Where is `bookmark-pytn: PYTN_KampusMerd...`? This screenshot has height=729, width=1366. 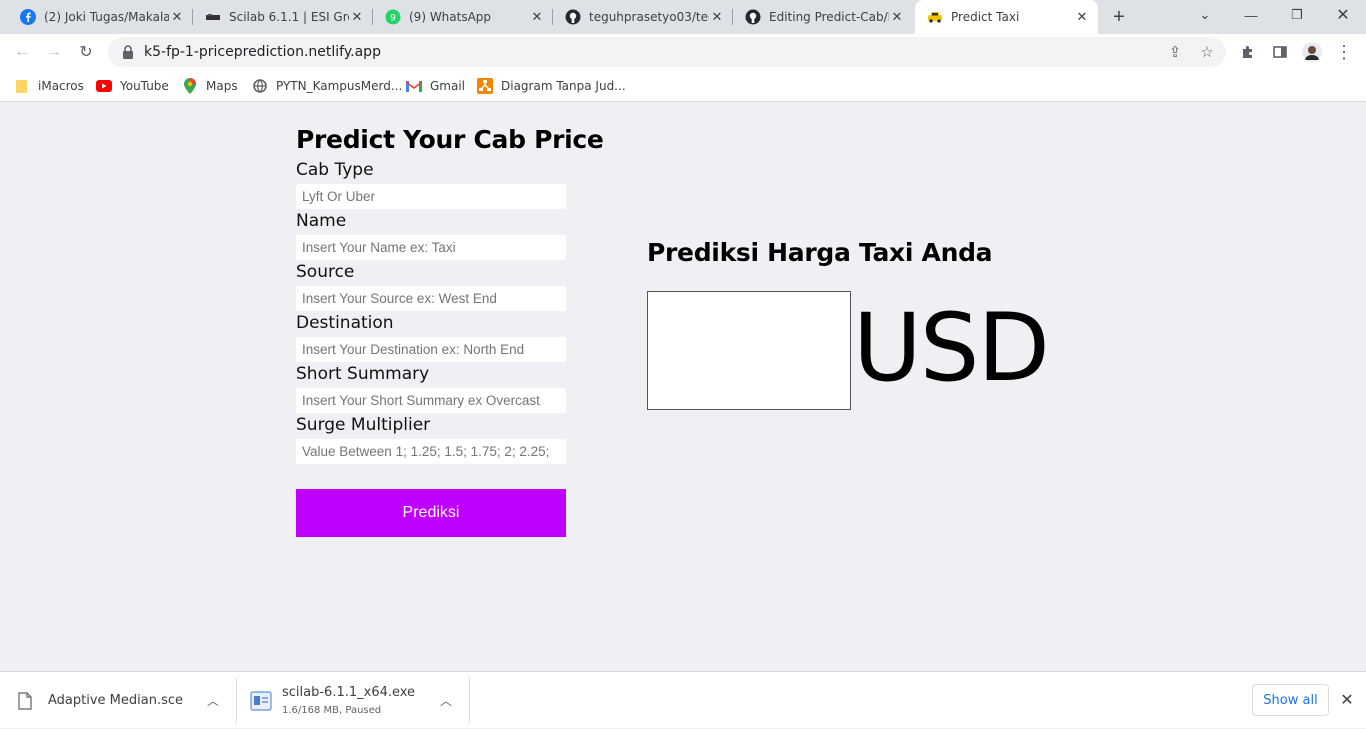 bookmark-pytn: PYTN_KampusMerd... is located at coordinates (327, 86).